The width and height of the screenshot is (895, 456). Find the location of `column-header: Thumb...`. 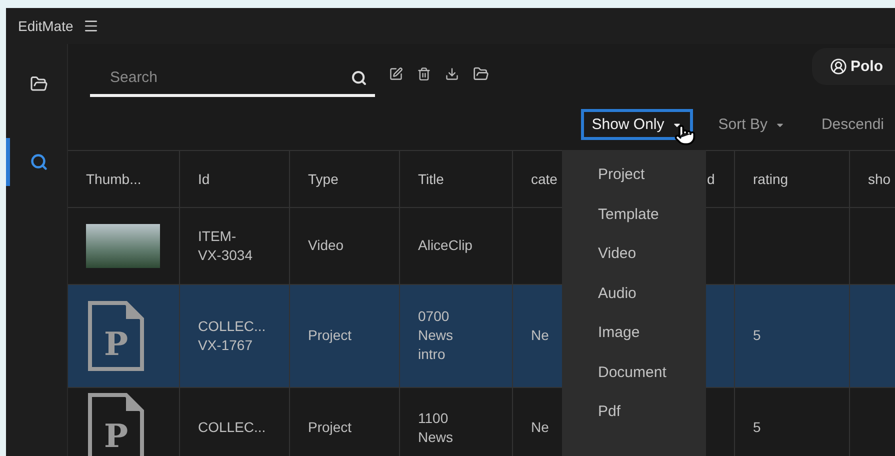

column-header: Thumb... is located at coordinates (114, 178).